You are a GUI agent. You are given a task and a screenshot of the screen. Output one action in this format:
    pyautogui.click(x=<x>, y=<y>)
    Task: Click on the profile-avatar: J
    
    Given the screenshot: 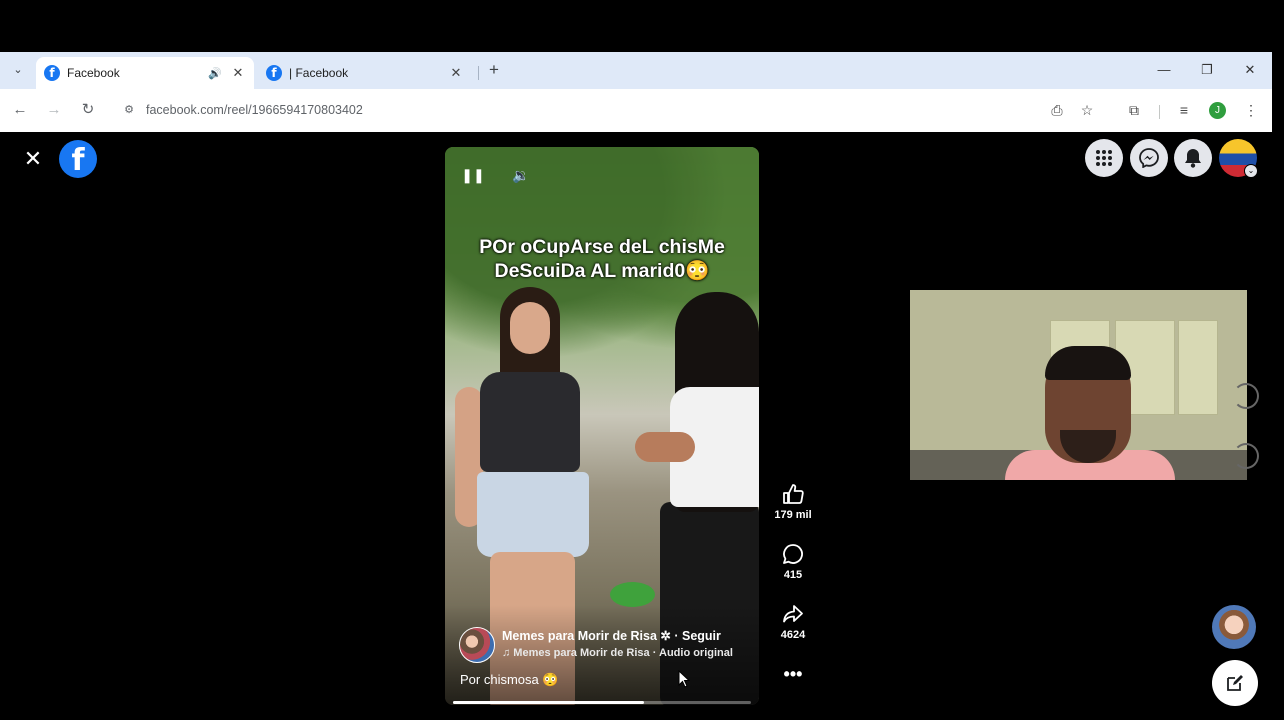 What is the action you would take?
    pyautogui.click(x=1217, y=110)
    